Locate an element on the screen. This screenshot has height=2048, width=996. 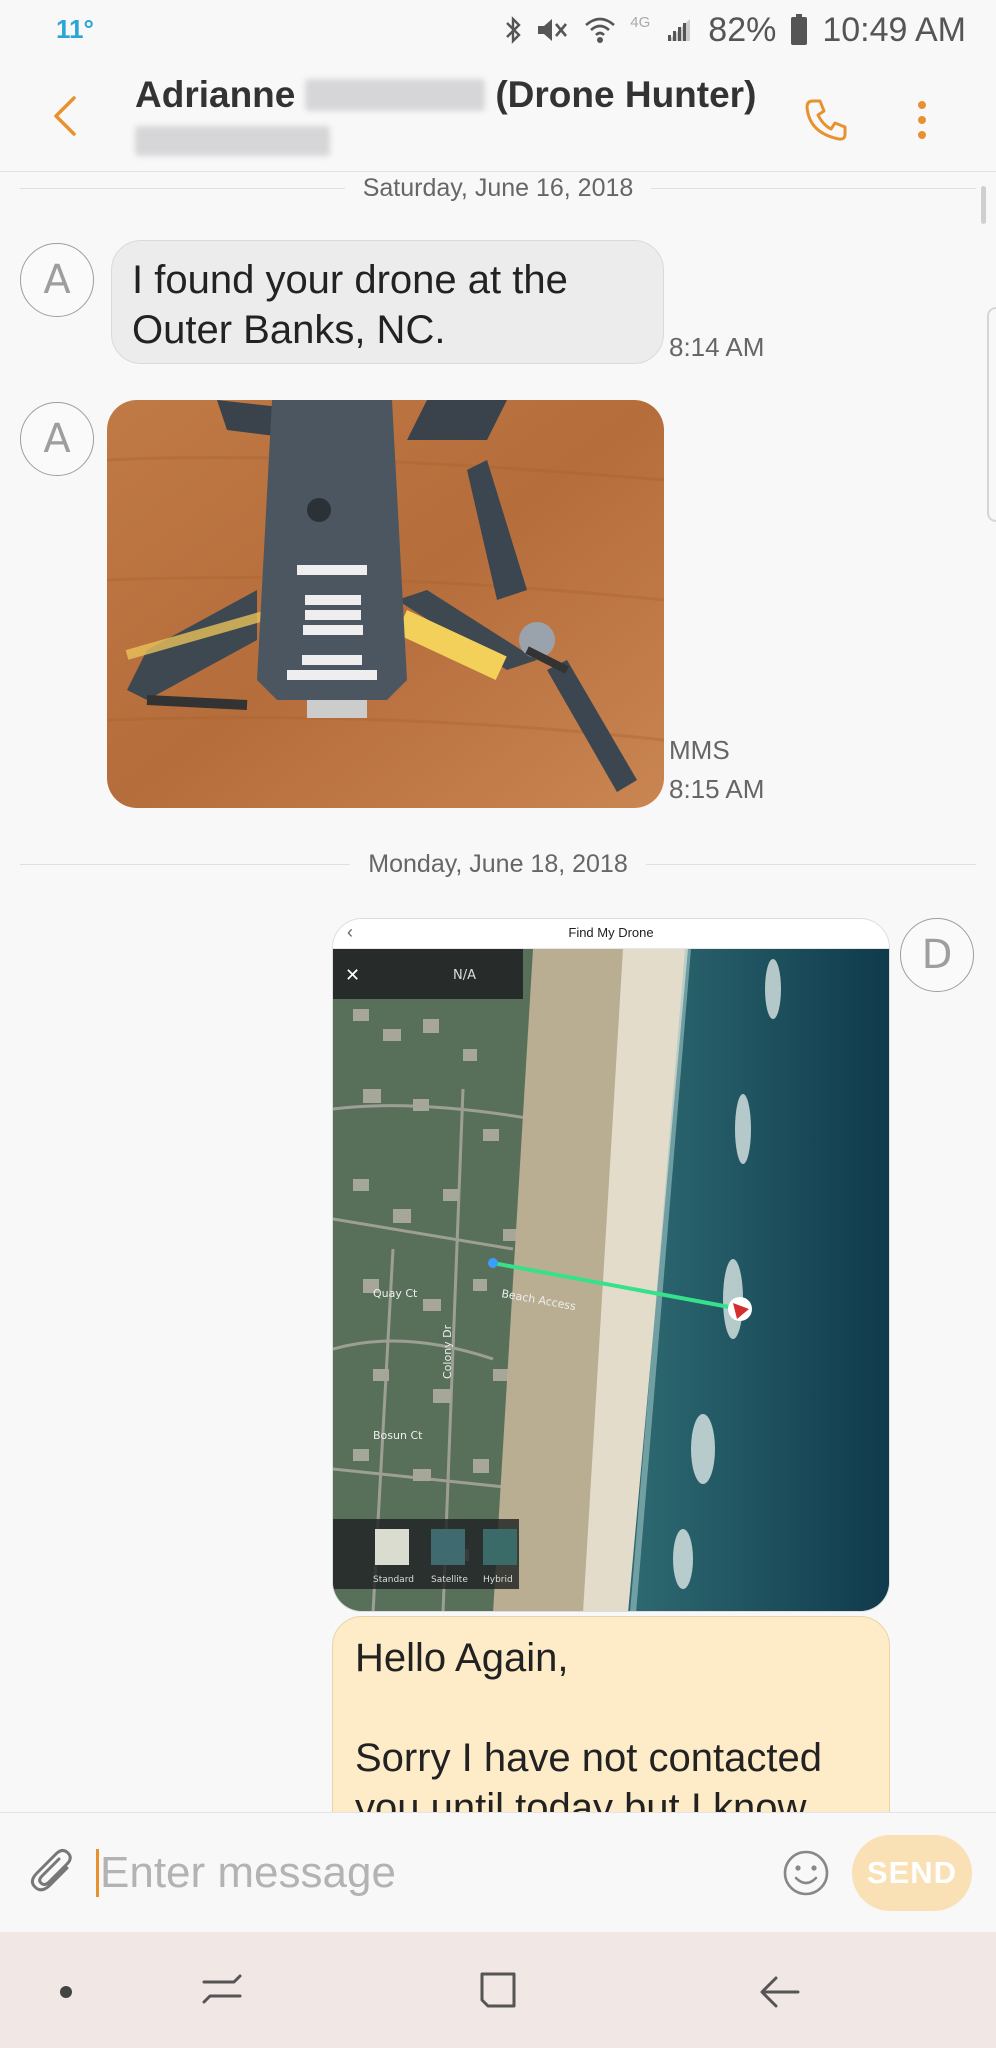
message-input is located at coordinates (420, 1873).